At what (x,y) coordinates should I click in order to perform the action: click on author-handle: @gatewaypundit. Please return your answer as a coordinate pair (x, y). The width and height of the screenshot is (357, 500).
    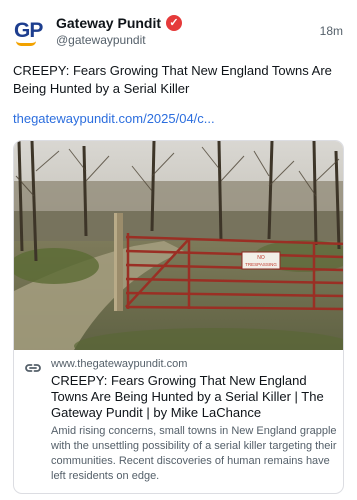
    Looking at the image, I should click on (101, 40).